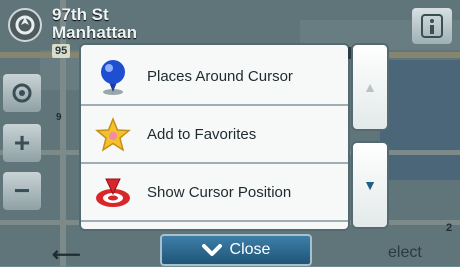 Image resolution: width=460 pixels, height=267 pixels. I want to click on triangle-up-icon: ▲, so click(370, 87).